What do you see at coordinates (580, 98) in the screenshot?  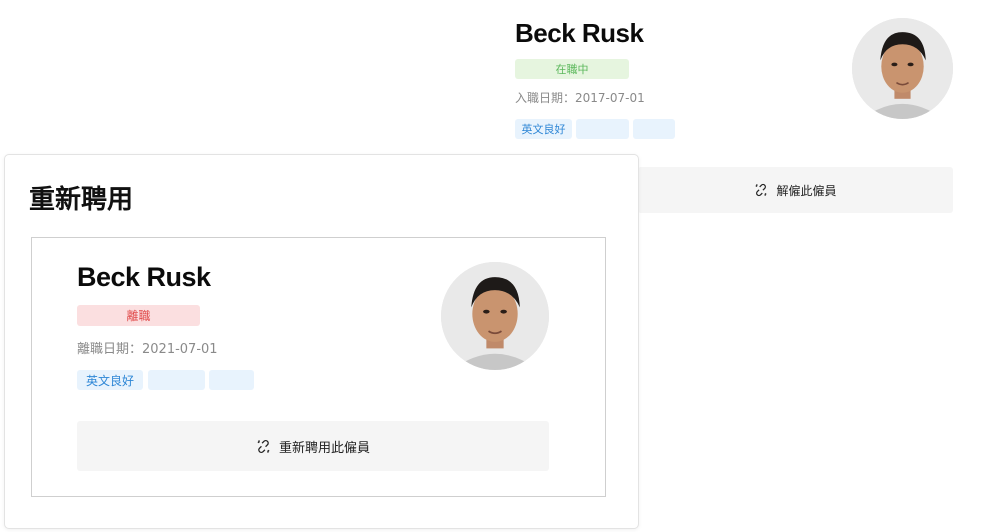 I see `hire-date: 入職日期：2017-07-01` at bounding box center [580, 98].